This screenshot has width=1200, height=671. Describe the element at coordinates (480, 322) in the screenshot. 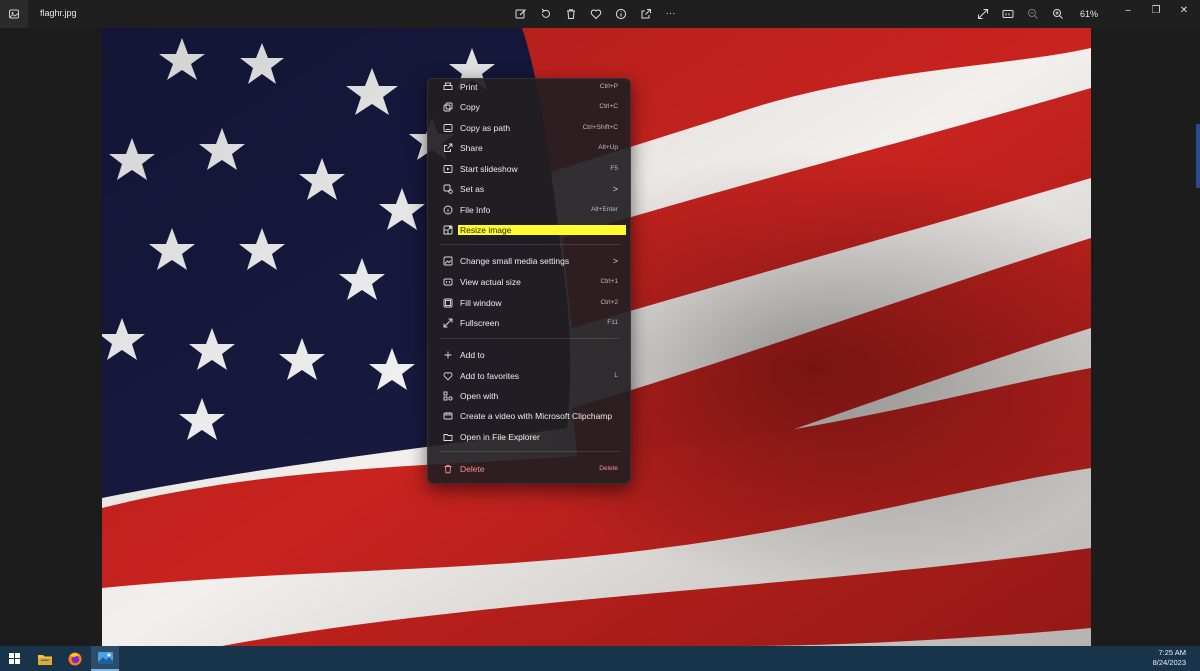

I see `menu-label: Fullscreen` at that location.